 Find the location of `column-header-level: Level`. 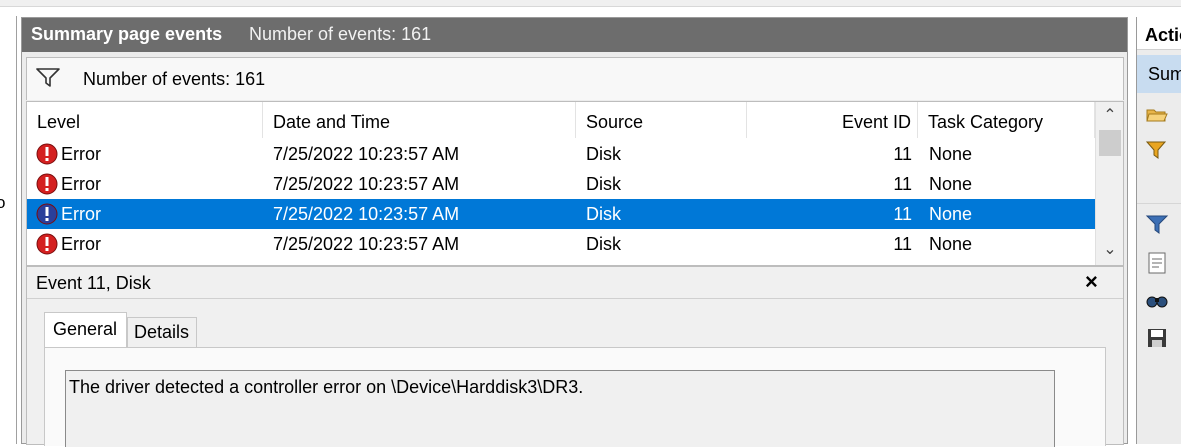

column-header-level: Level is located at coordinates (145, 120).